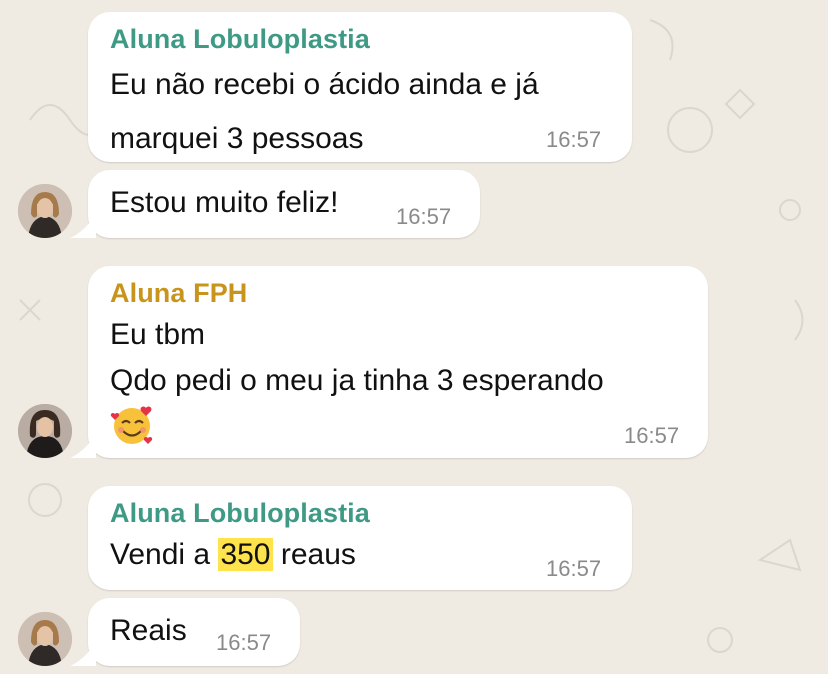 The width and height of the screenshot is (828, 674). I want to click on highlighted-text: 350, so click(245, 554).